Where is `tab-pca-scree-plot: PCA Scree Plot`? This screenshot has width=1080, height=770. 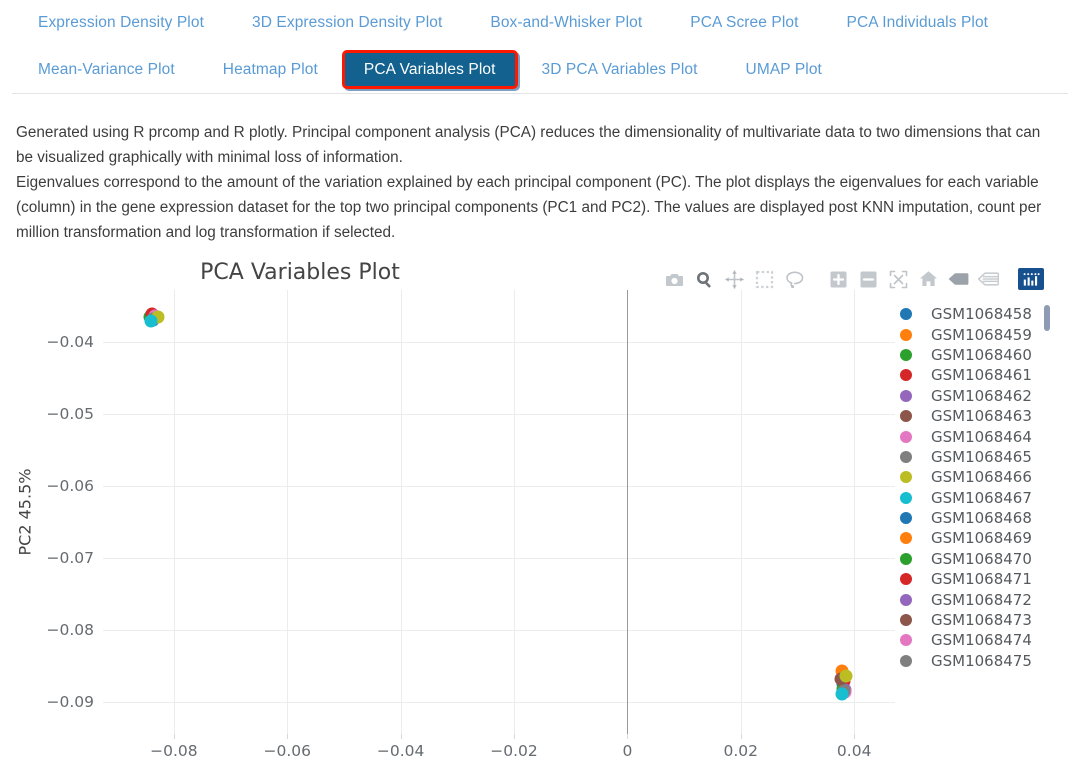 tab-pca-scree-plot: PCA Scree Plot is located at coordinates (744, 23).